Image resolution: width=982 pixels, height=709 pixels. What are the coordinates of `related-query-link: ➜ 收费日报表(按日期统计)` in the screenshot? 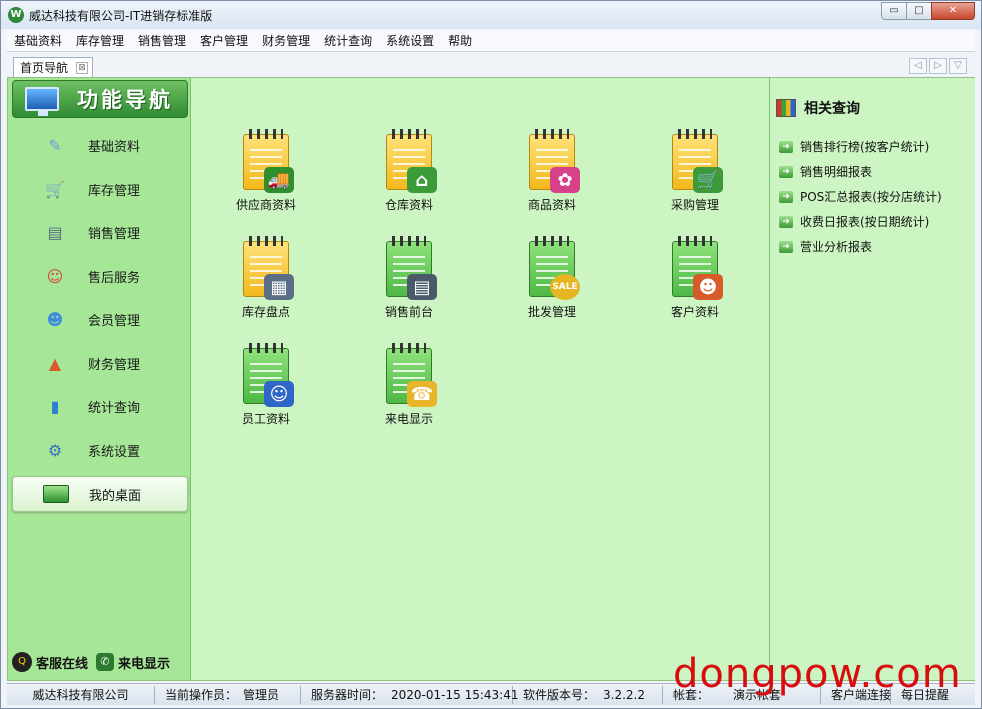 It's located at (860, 221).